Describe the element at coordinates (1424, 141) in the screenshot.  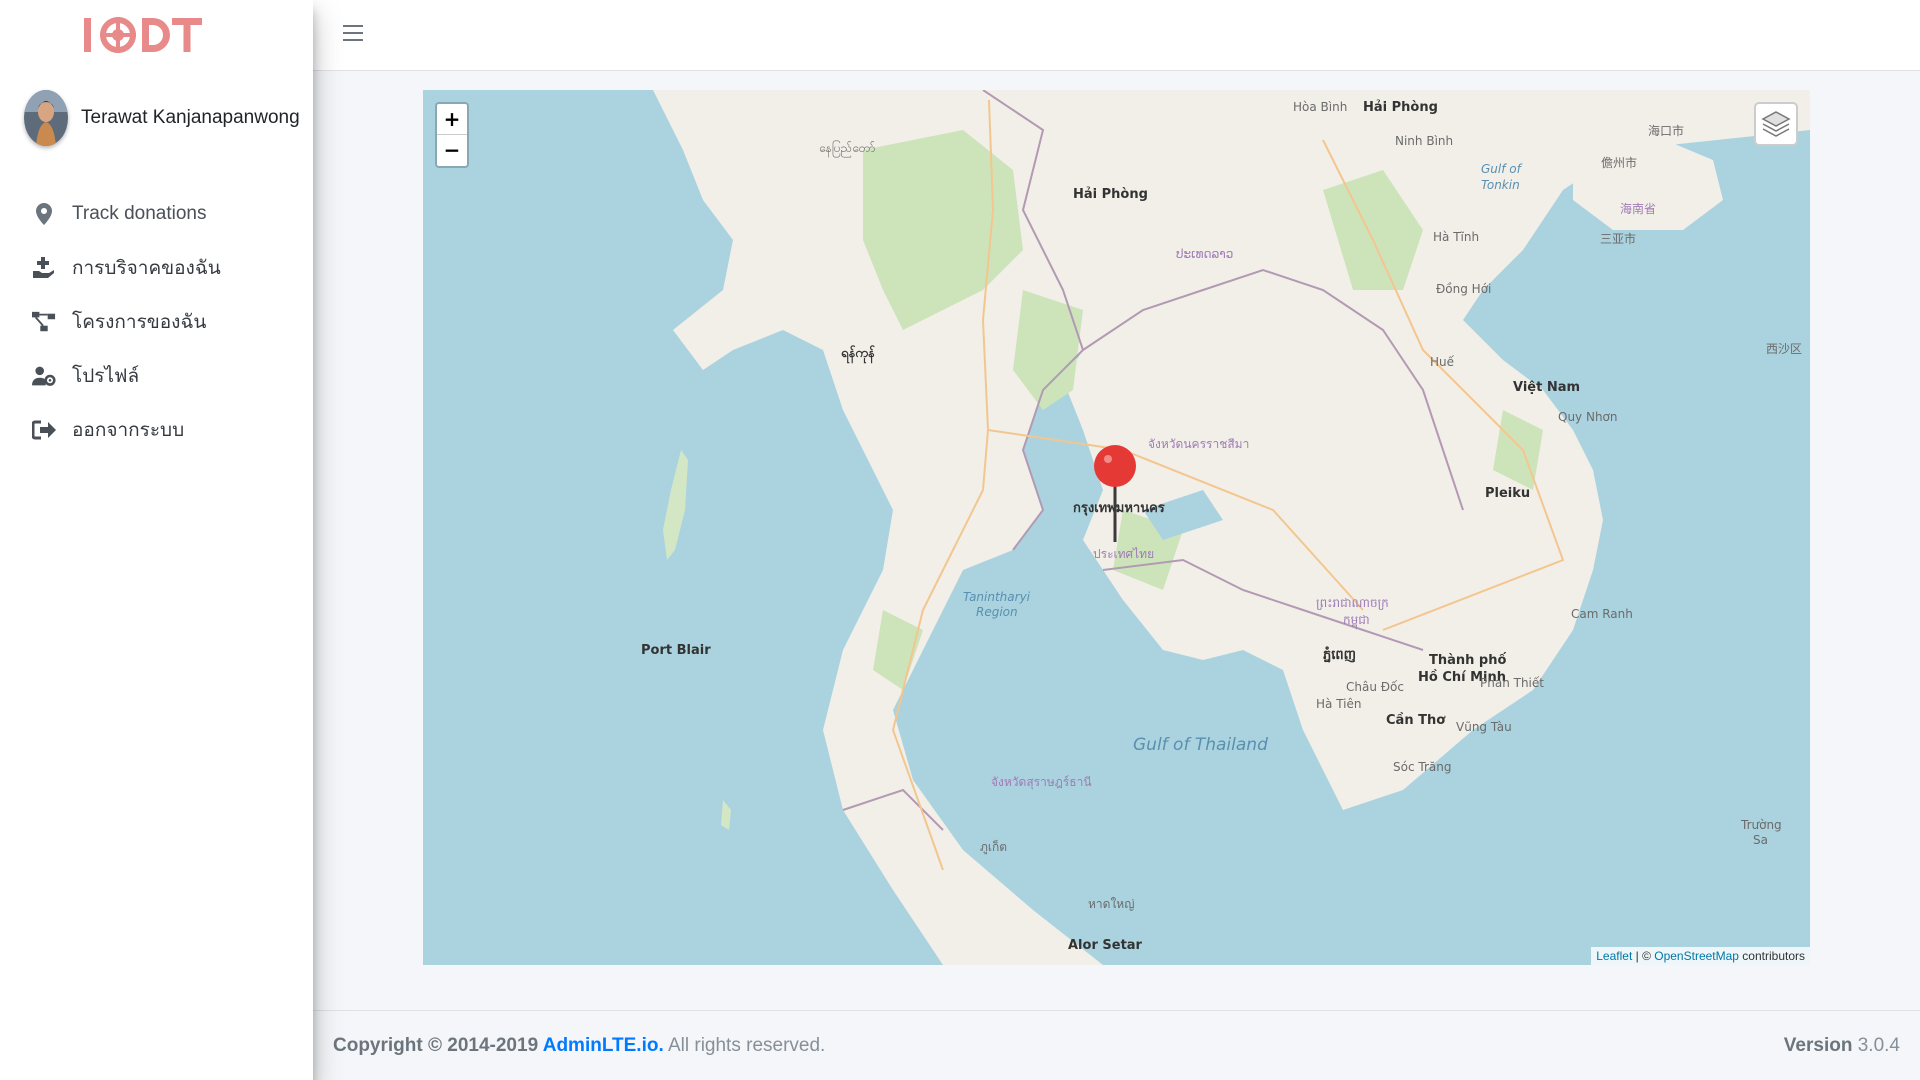
I see `map-label-ninhbinh: Ninh Bình` at that location.